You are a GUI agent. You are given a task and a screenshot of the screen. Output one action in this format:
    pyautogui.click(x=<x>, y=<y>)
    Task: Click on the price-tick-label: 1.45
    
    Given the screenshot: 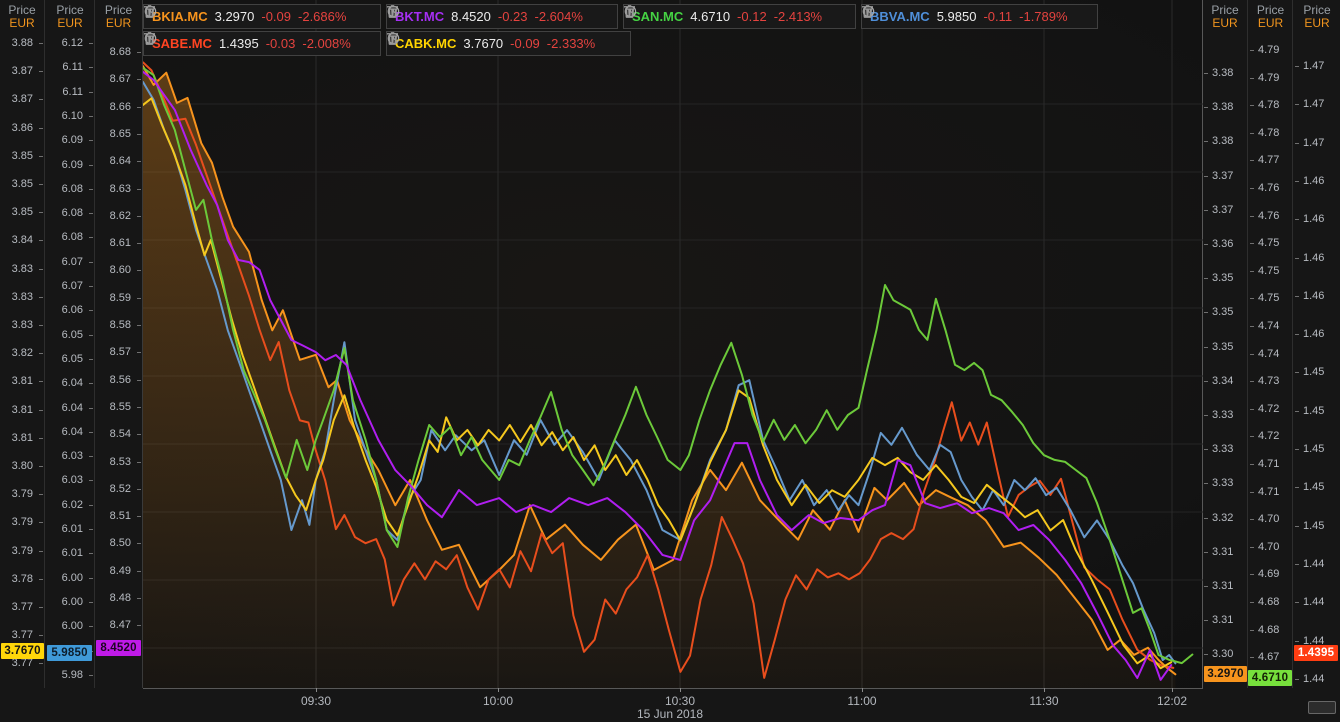 What is the action you would take?
    pyautogui.click(x=1314, y=487)
    